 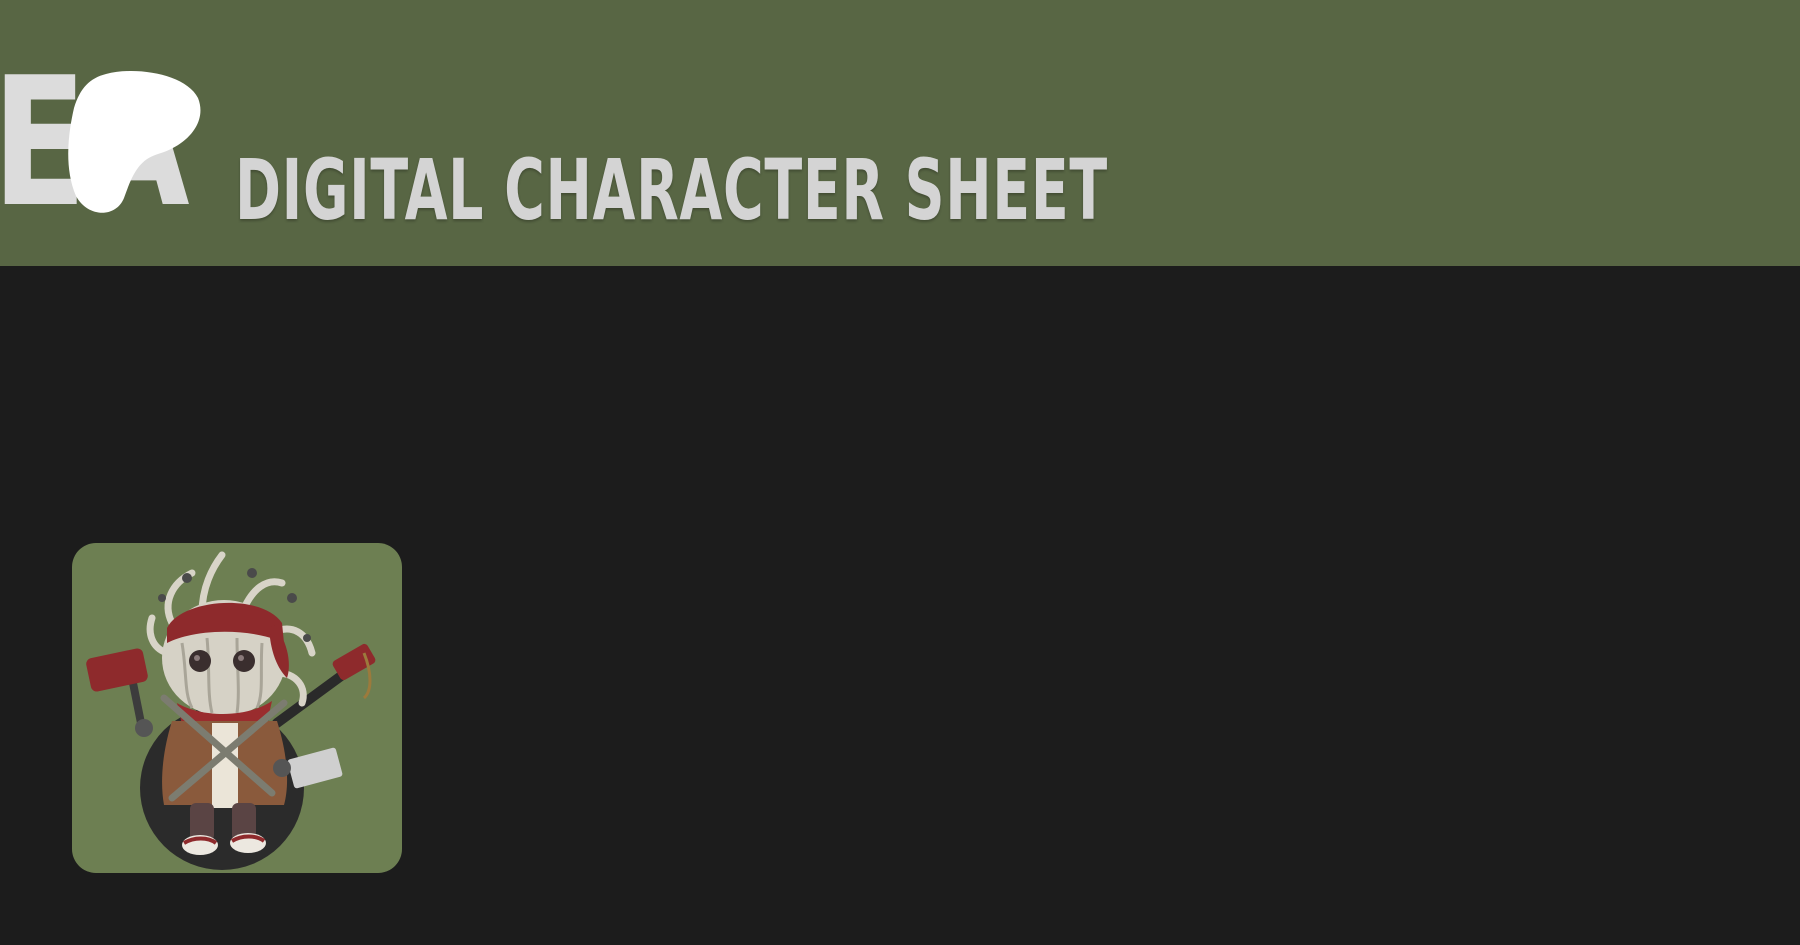 I want to click on character-portrait, so click(x=237, y=708).